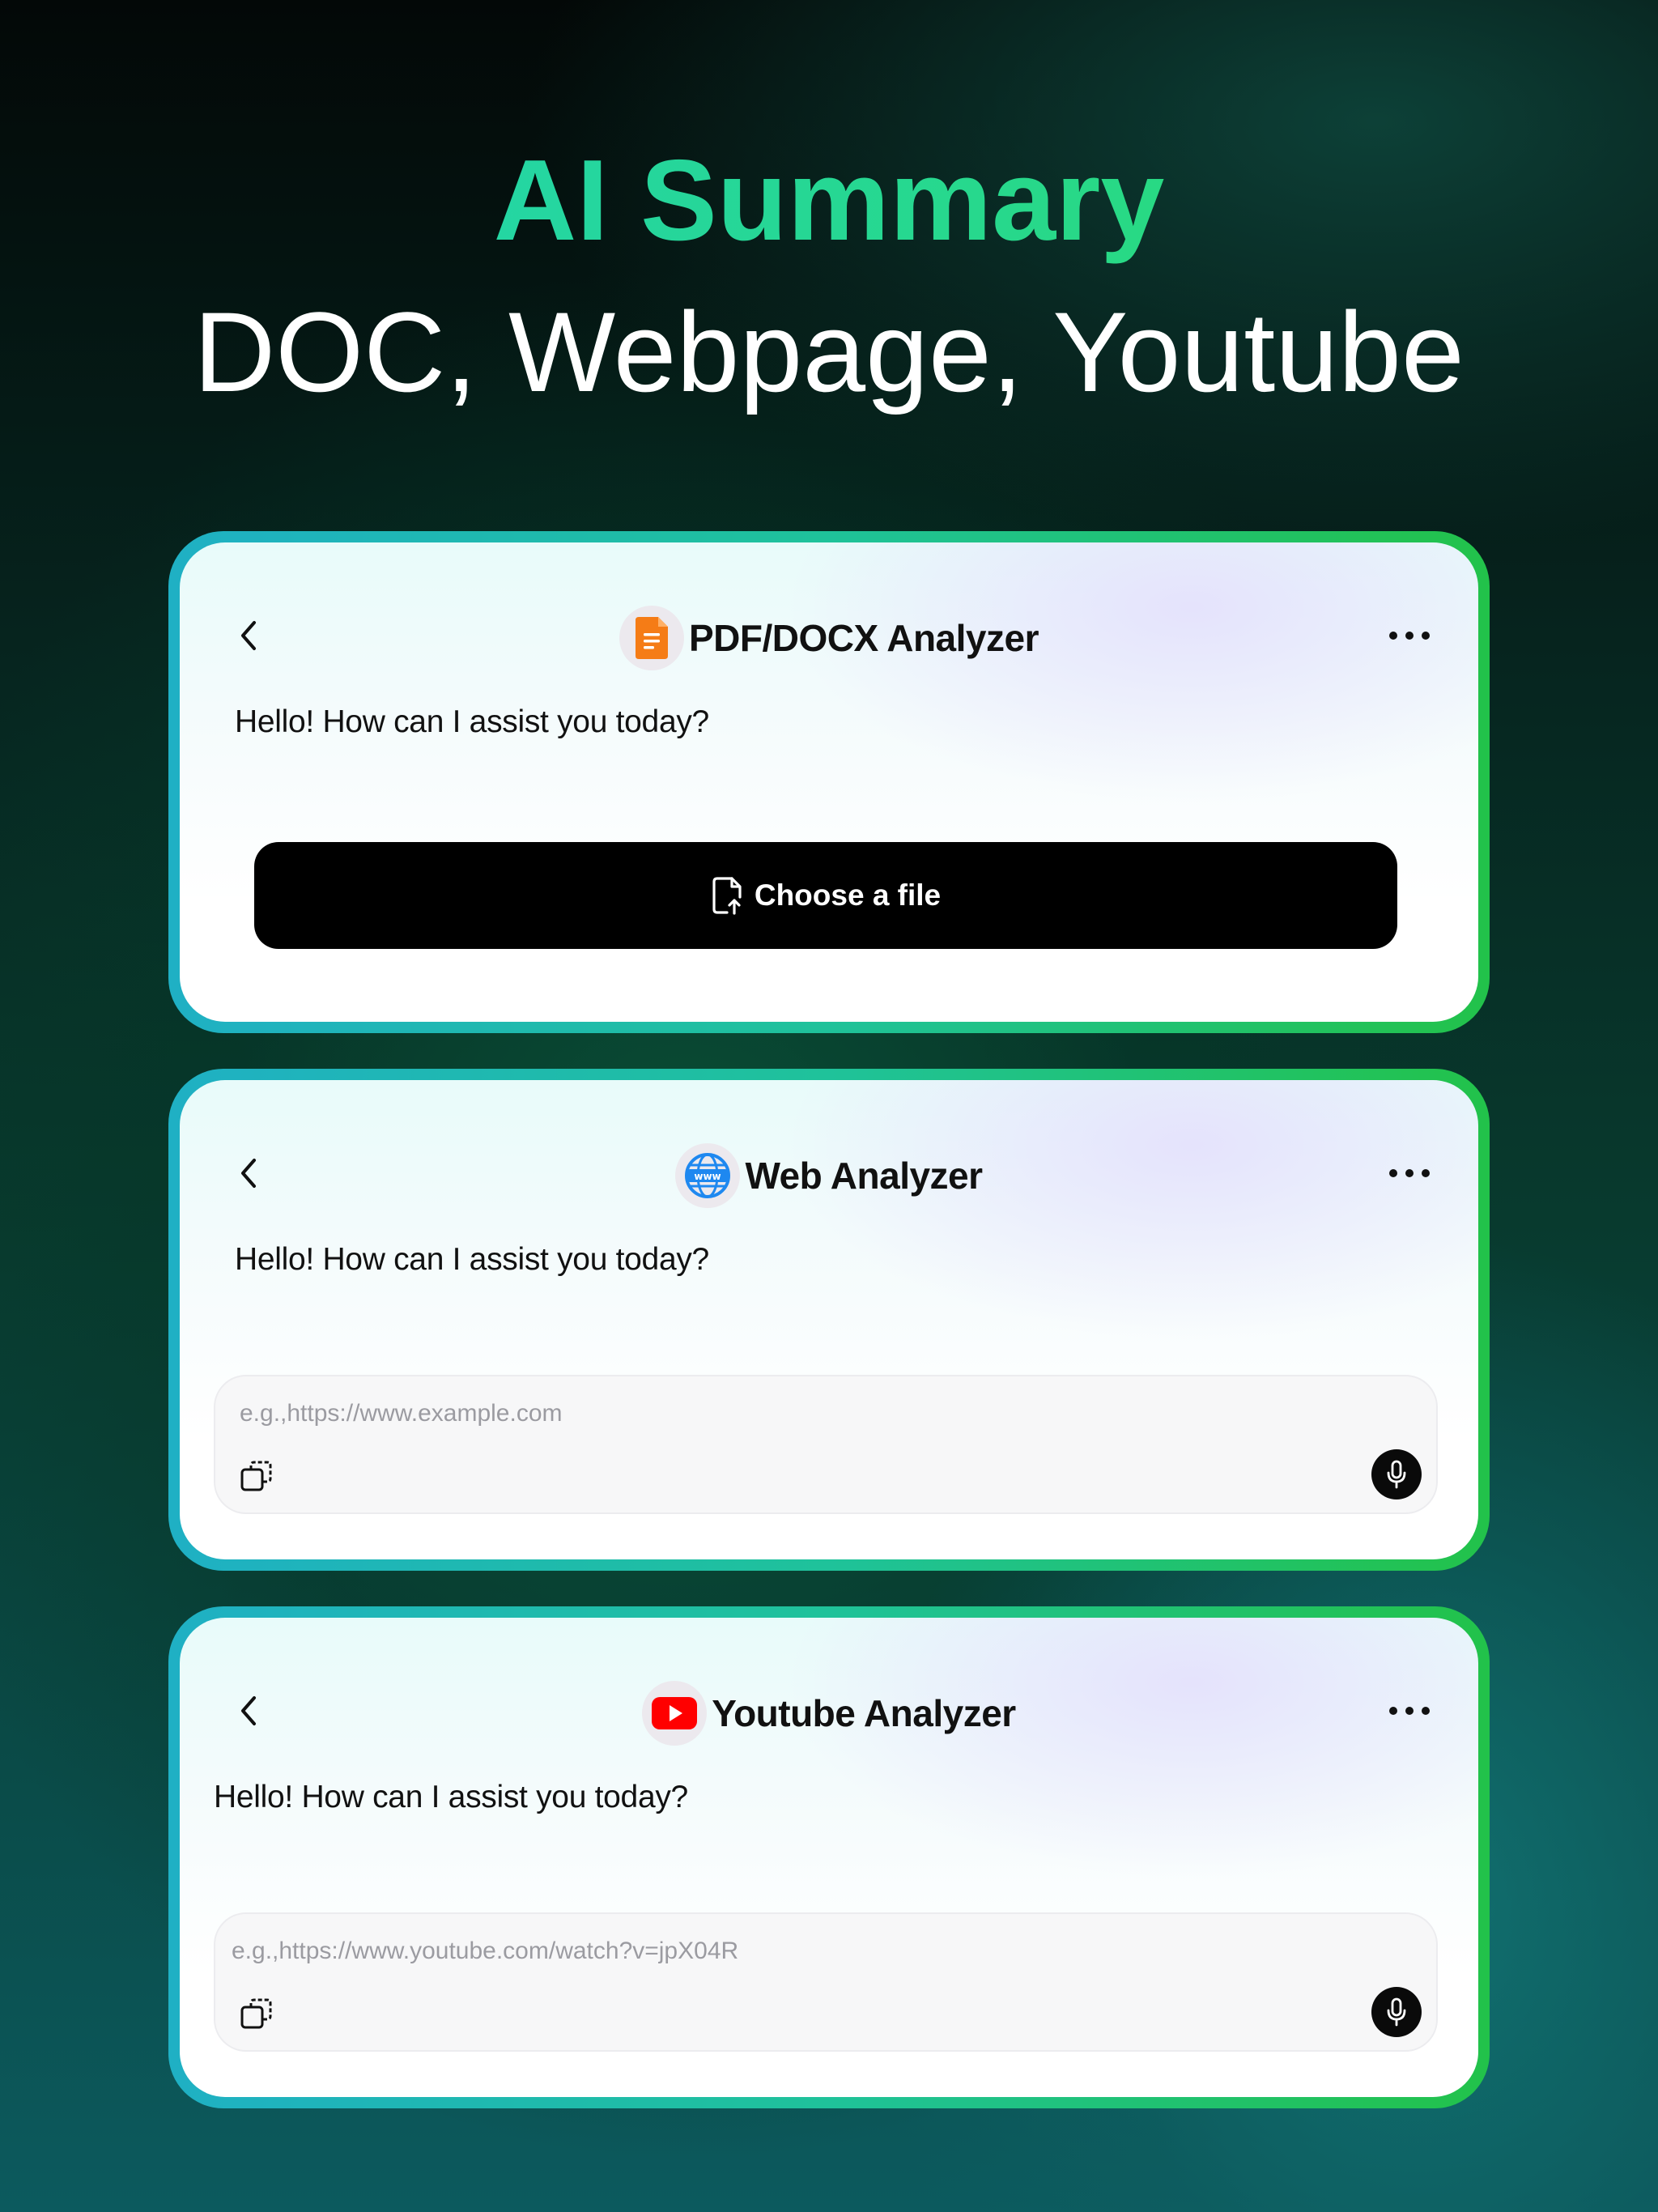 Image resolution: width=1658 pixels, height=2212 pixels. What do you see at coordinates (727, 896) in the screenshot?
I see `file-upload-icon` at bounding box center [727, 896].